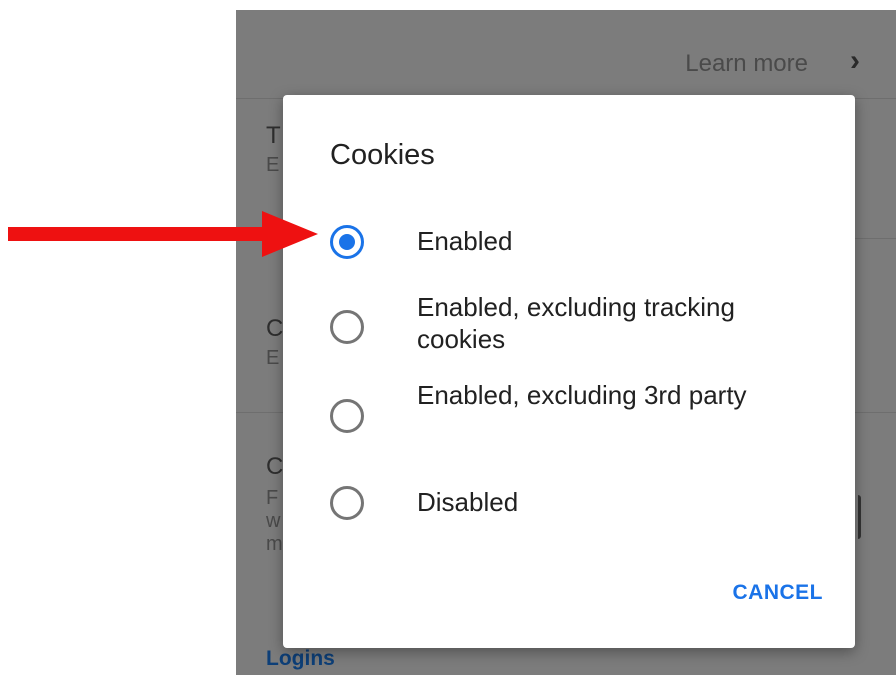  What do you see at coordinates (465, 241) in the screenshot?
I see `option-label: Enabled` at bounding box center [465, 241].